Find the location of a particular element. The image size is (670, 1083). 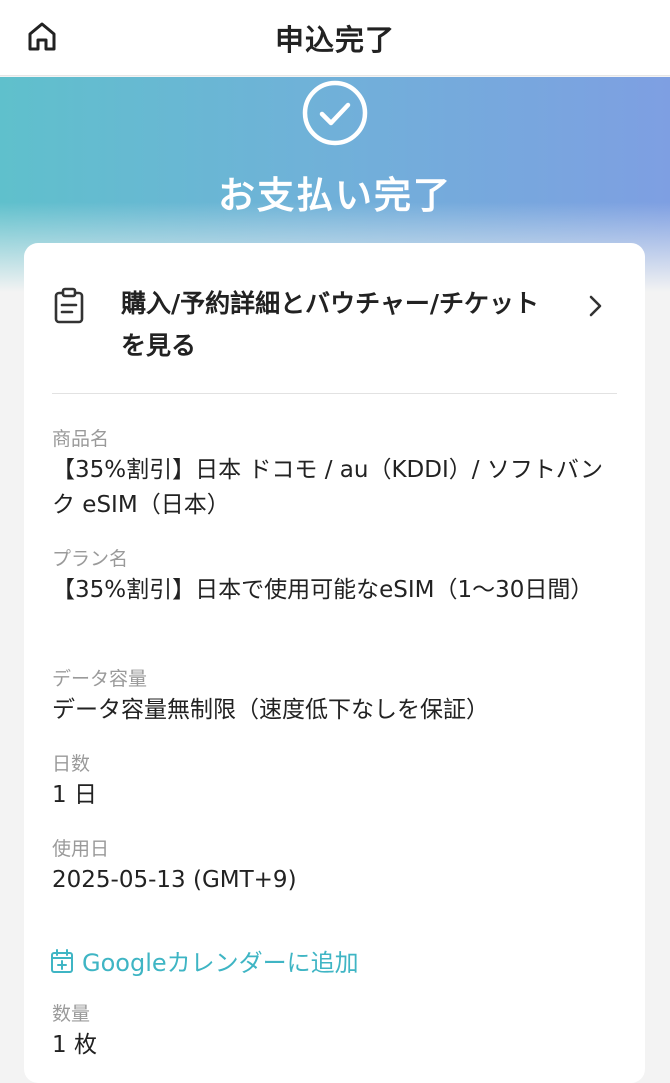

top-nav-bar: 申込完了 is located at coordinates (335, 38).